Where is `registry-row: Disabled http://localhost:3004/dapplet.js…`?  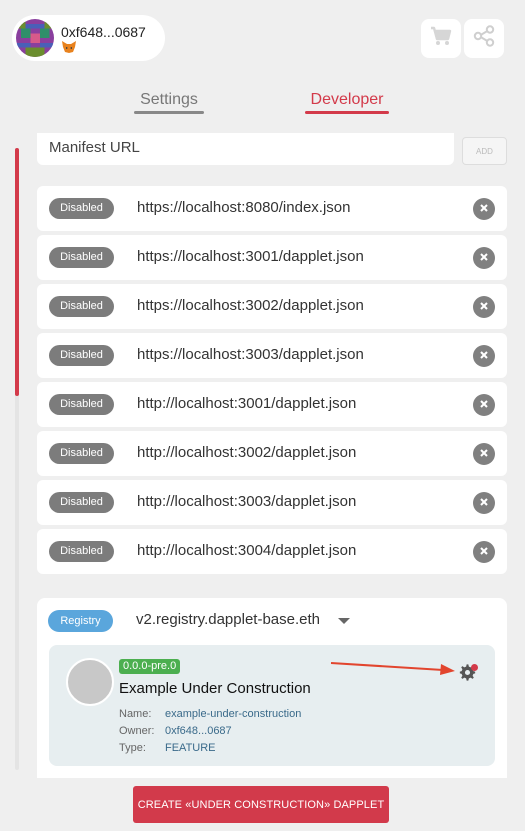
registry-row: Disabled http://localhost:3004/dapplet.js… is located at coordinates (272, 551).